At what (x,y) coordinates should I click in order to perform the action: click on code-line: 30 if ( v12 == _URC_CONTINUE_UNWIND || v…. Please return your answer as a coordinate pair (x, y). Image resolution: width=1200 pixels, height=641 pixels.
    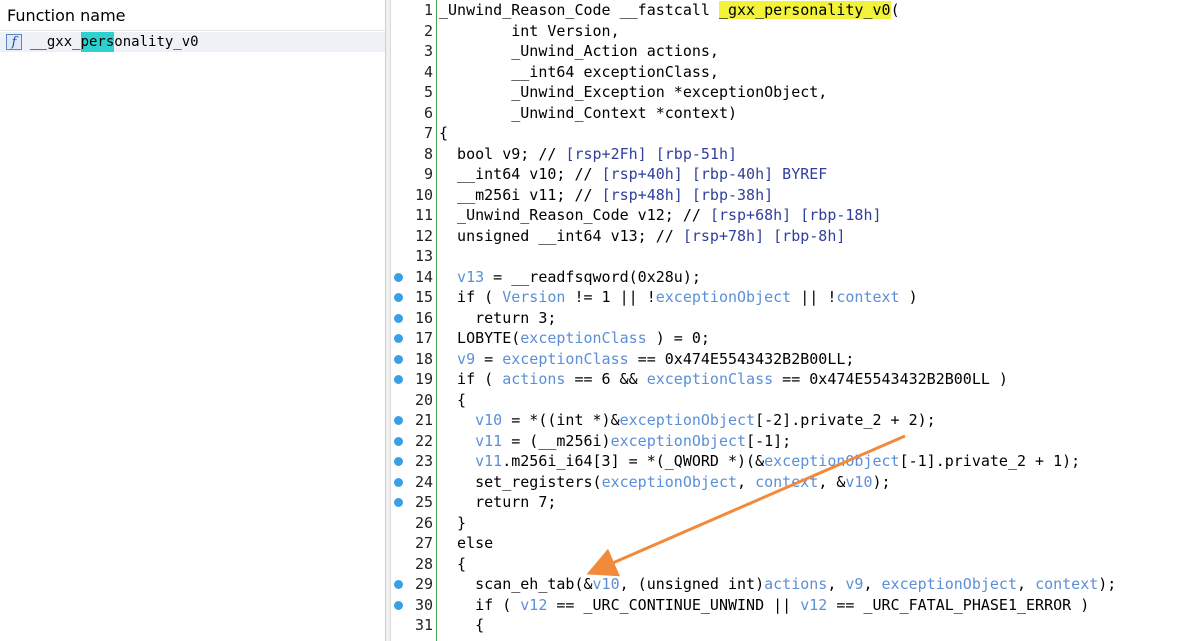
    Looking at the image, I should click on (795, 605).